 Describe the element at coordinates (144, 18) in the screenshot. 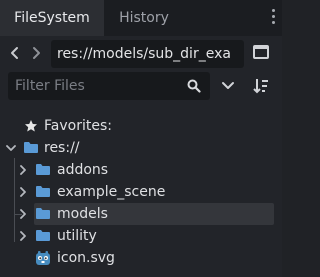

I see `tab-history: History` at that location.